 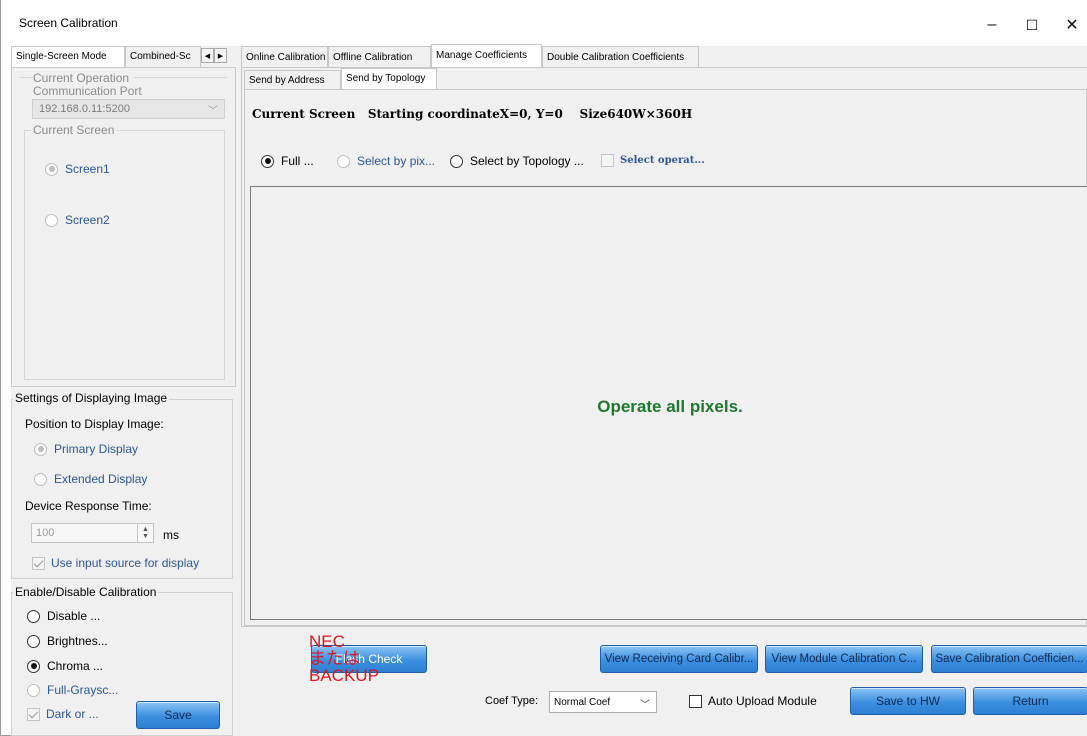 What do you see at coordinates (544, 23) in the screenshot?
I see `title-bar: Screen Calibration – ☐ ✕` at bounding box center [544, 23].